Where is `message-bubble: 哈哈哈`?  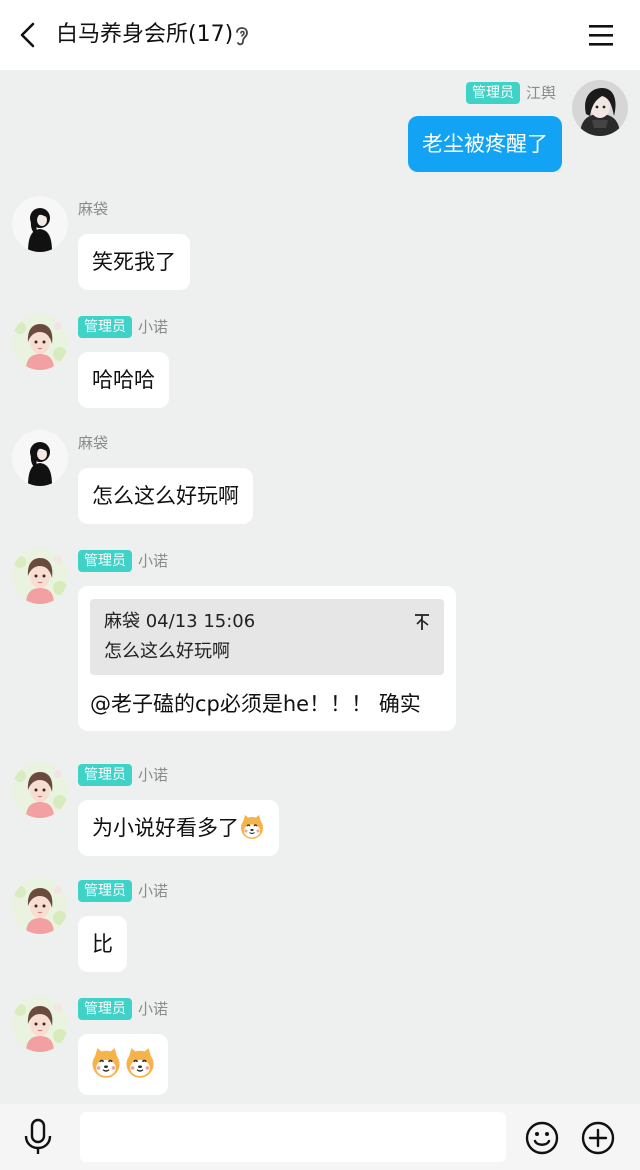 message-bubble: 哈哈哈 is located at coordinates (123, 380).